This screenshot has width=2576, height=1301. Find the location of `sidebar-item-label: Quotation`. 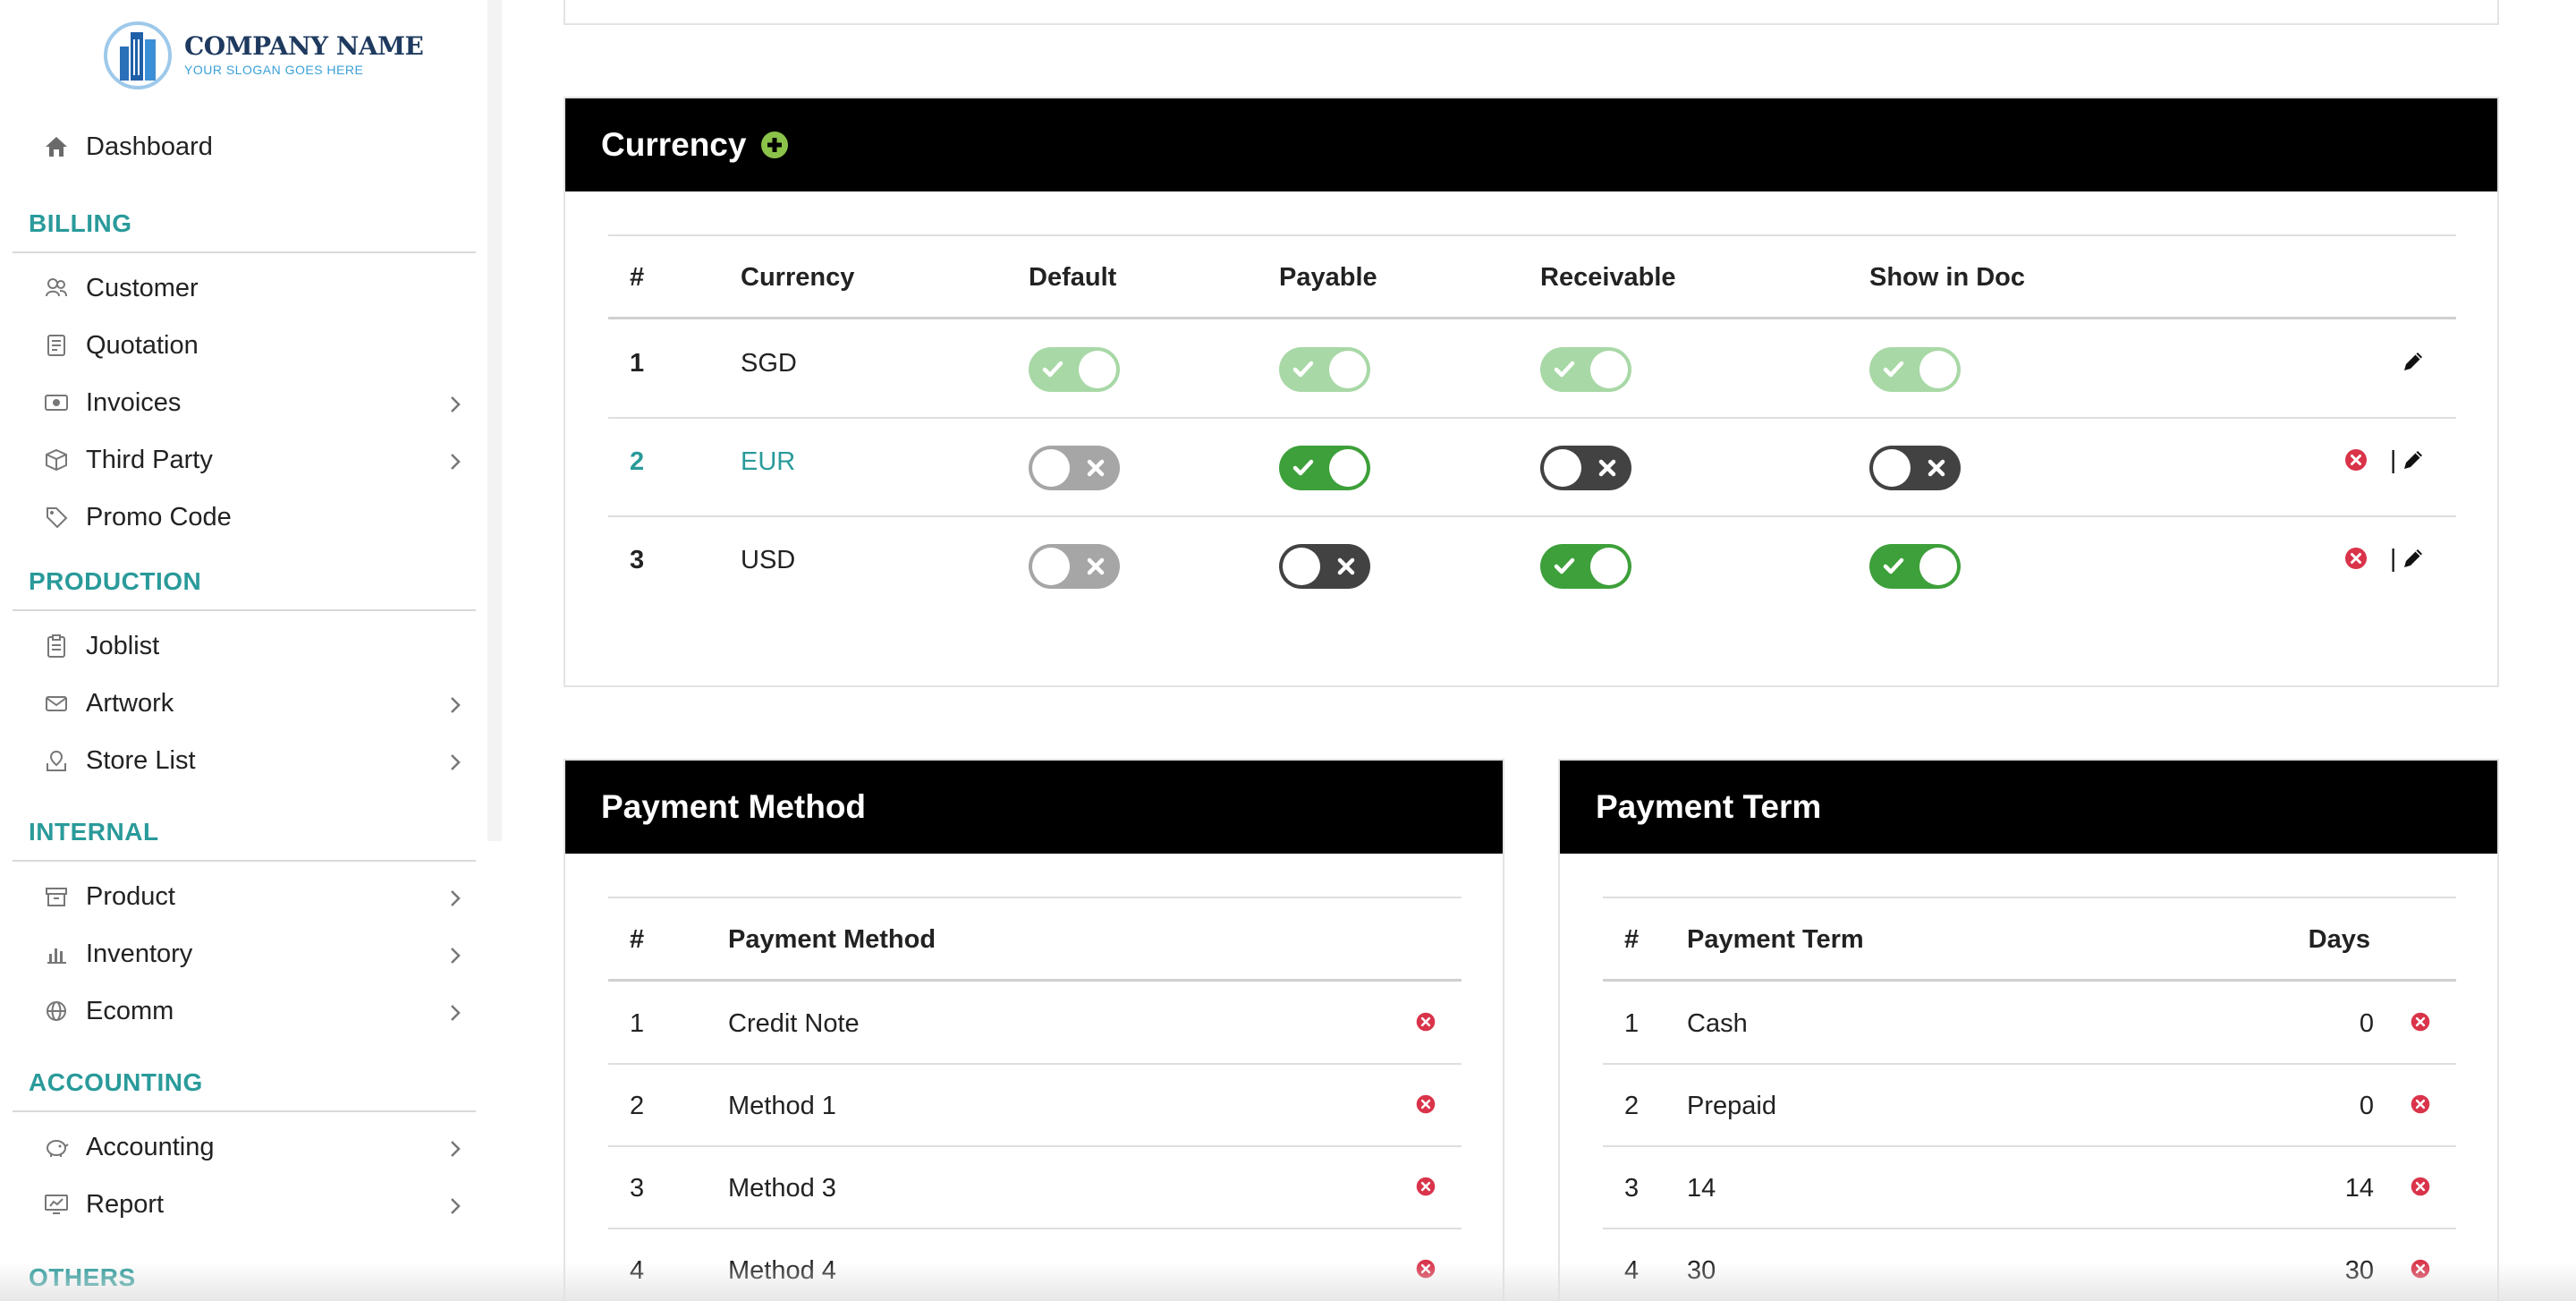

sidebar-item-label: Quotation is located at coordinates (142, 345).